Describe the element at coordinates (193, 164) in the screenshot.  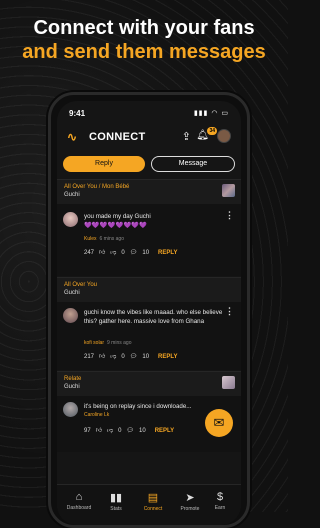
I see `tab-message: Message` at that location.